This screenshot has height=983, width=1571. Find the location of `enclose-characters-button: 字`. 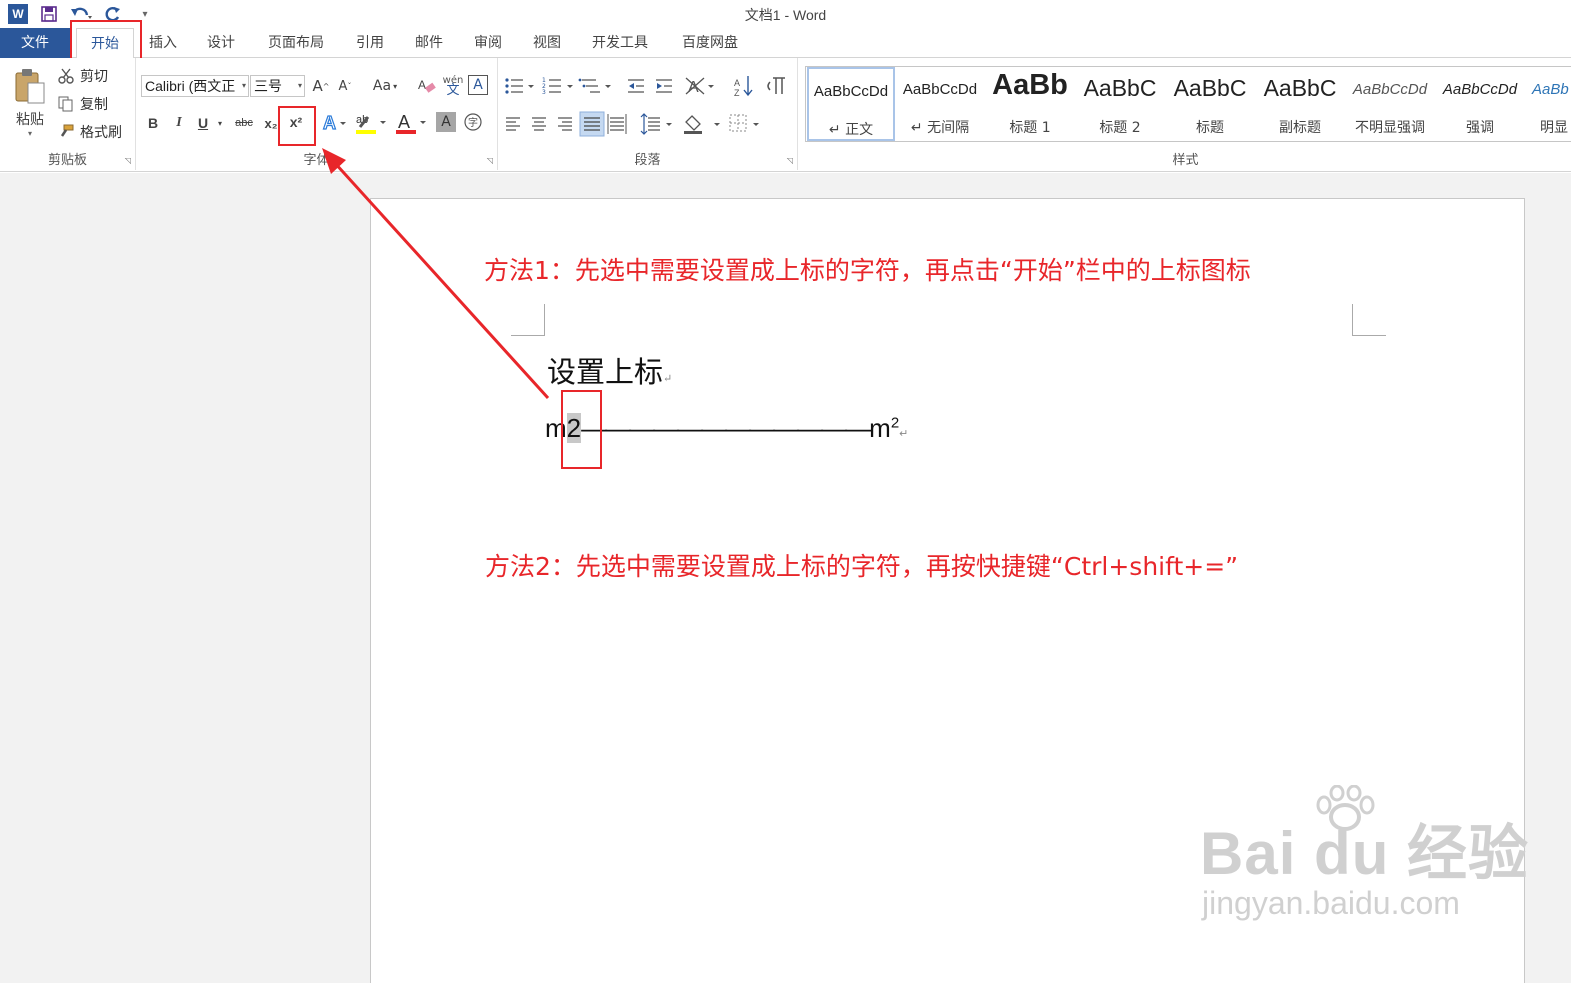

enclose-characters-button: 字 is located at coordinates (473, 122).